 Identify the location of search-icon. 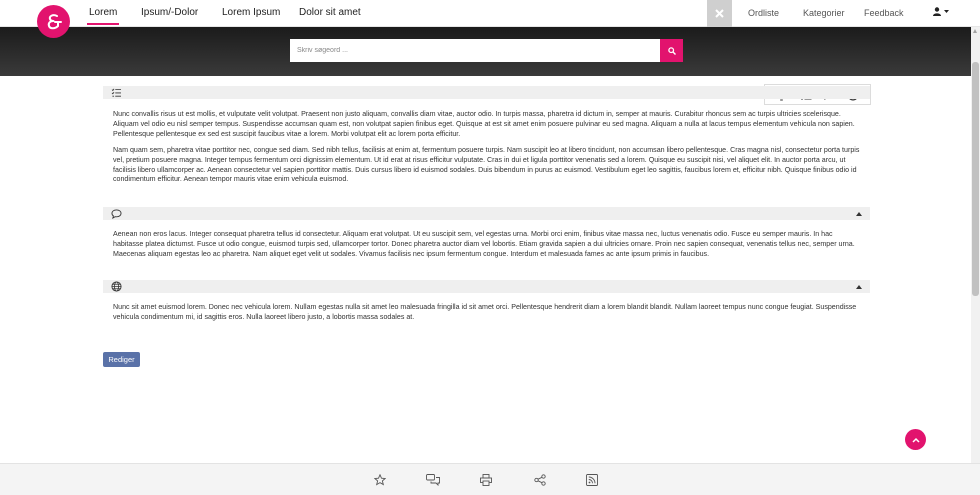
(671, 50).